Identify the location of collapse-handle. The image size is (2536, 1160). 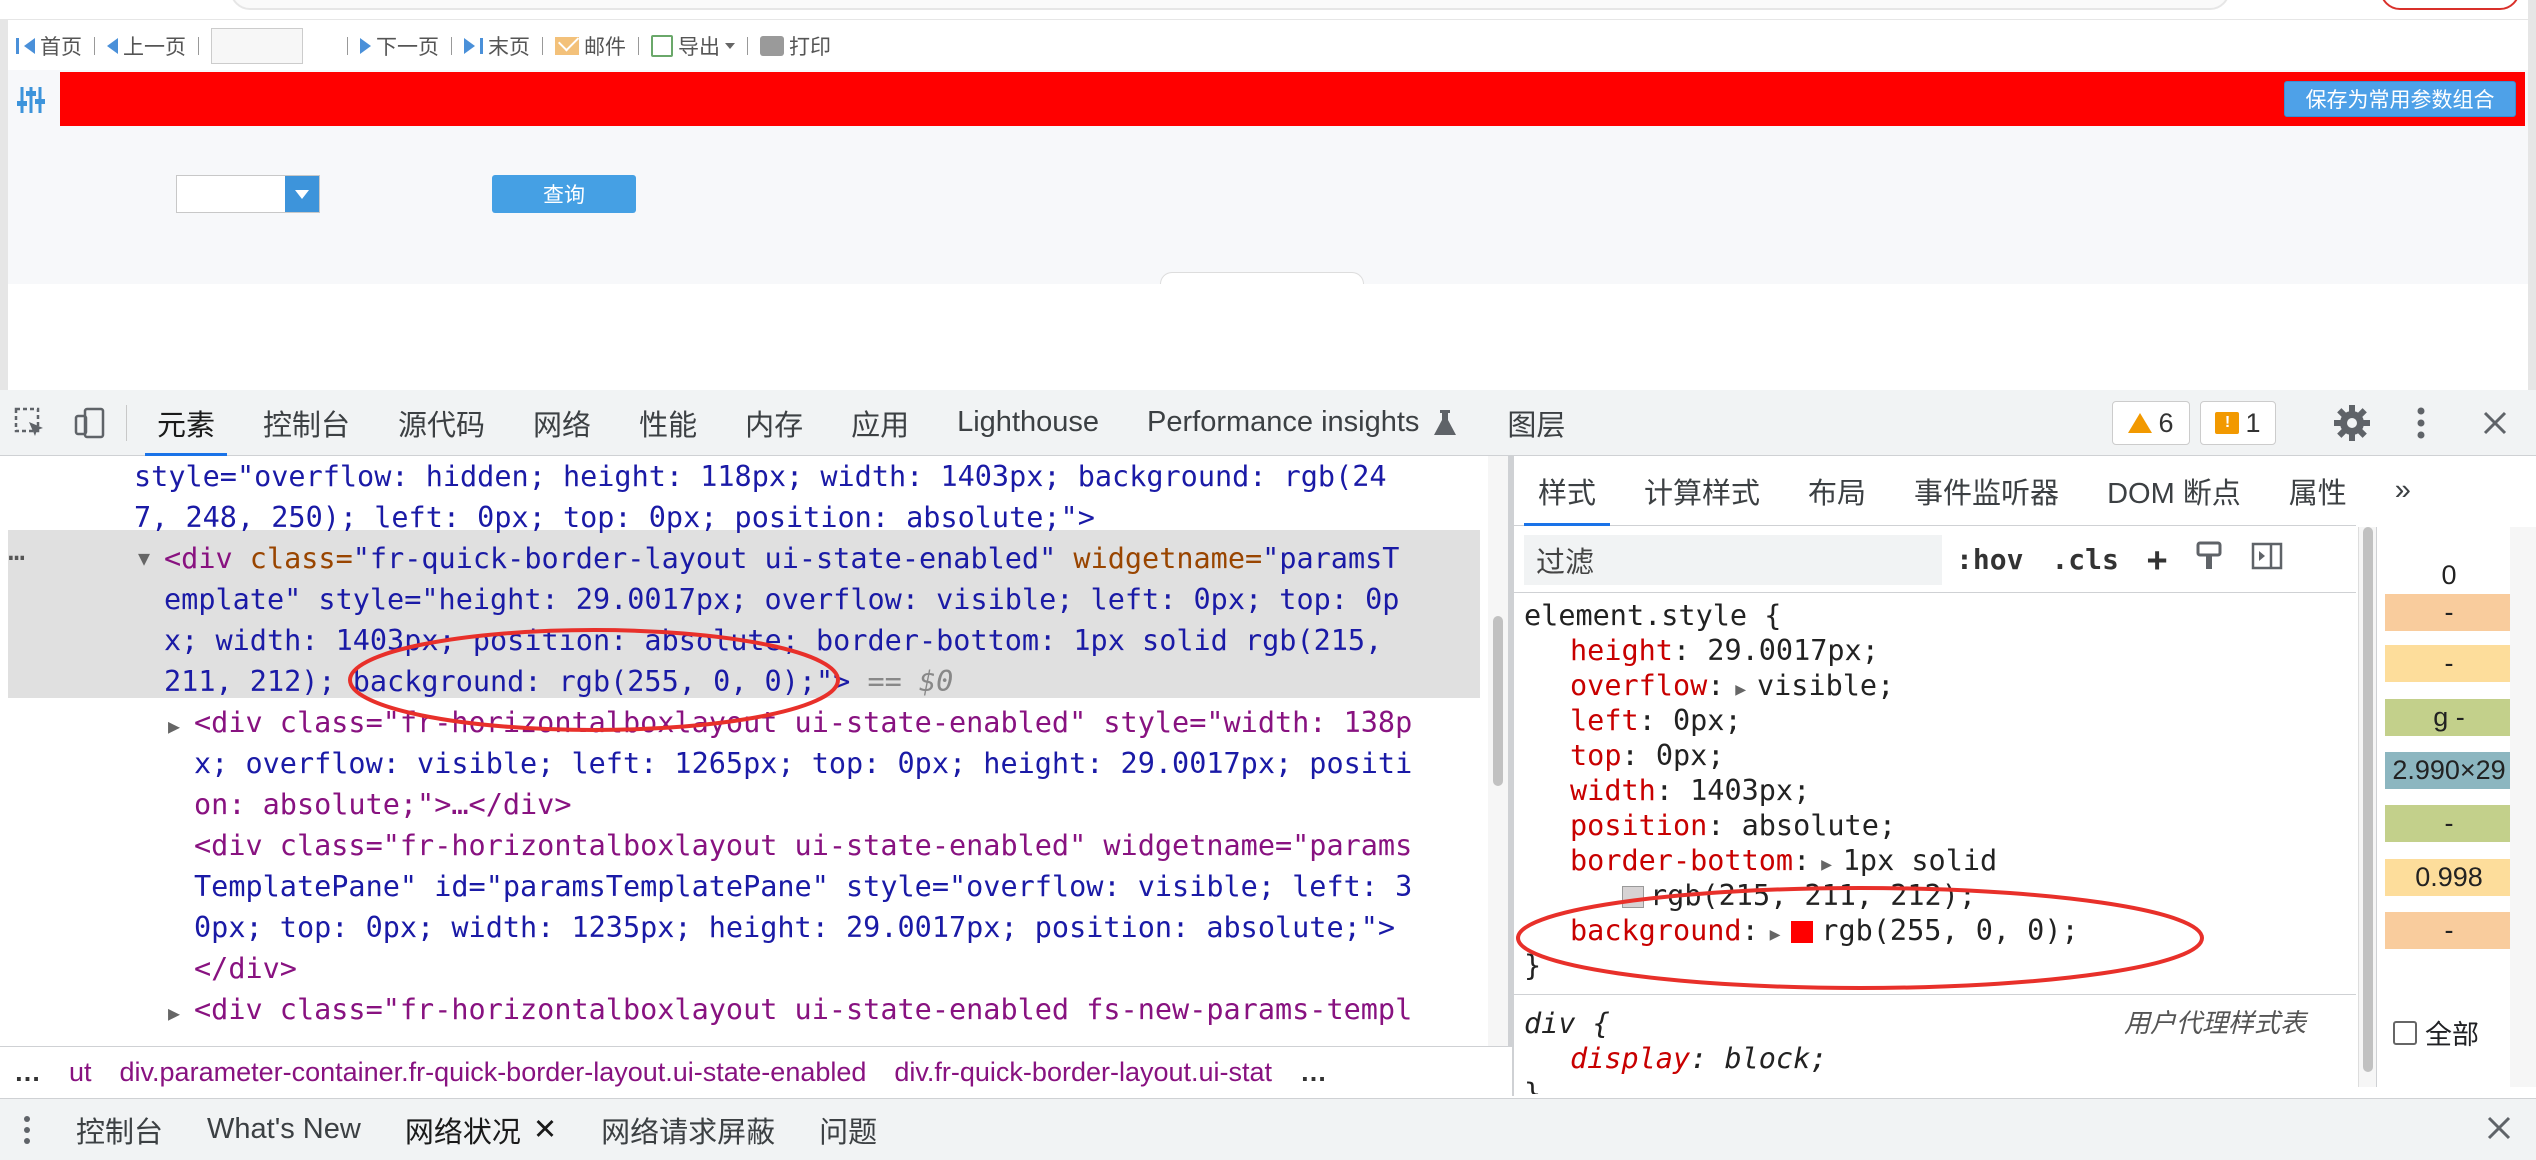
(1262, 278).